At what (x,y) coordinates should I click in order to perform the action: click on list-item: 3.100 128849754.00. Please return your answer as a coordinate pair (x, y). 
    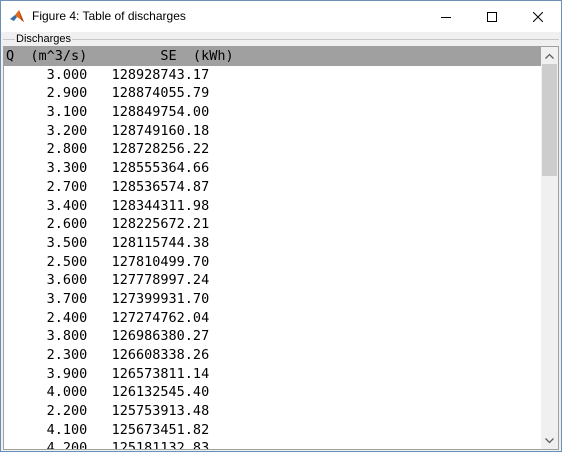
    Looking at the image, I should click on (272, 112).